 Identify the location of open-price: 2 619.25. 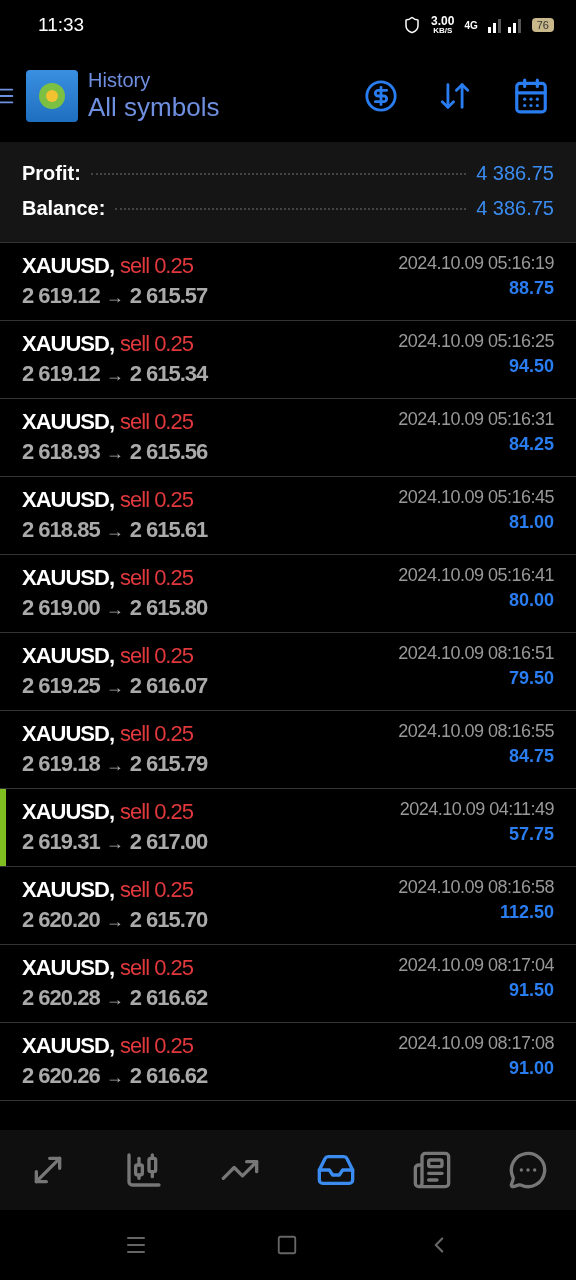
(61, 686).